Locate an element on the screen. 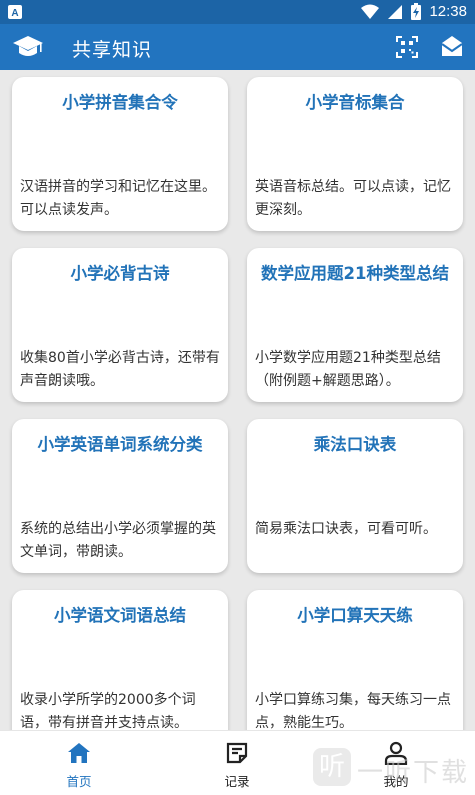  mail-open-icon is located at coordinates (452, 46).